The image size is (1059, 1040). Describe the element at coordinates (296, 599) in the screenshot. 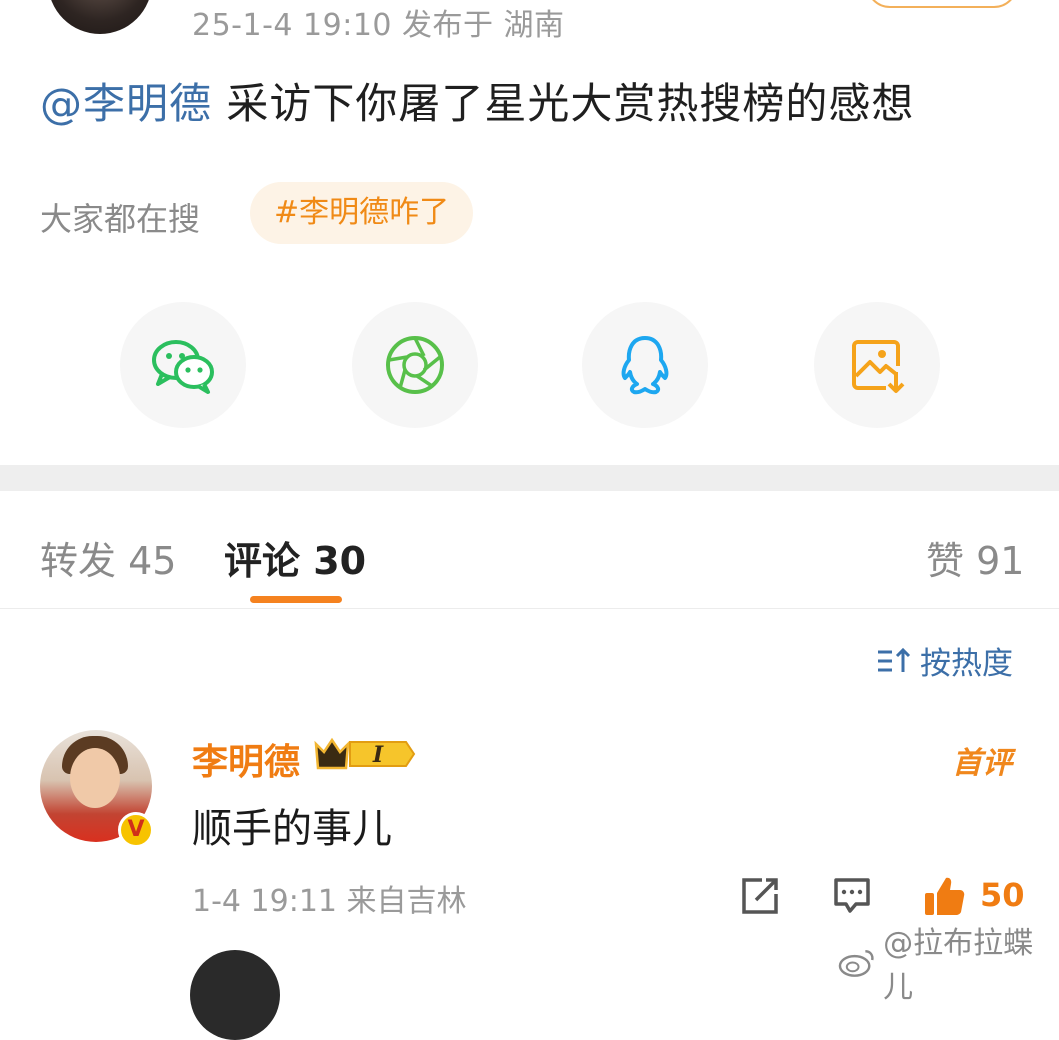

I see `active-tab-indicator` at that location.